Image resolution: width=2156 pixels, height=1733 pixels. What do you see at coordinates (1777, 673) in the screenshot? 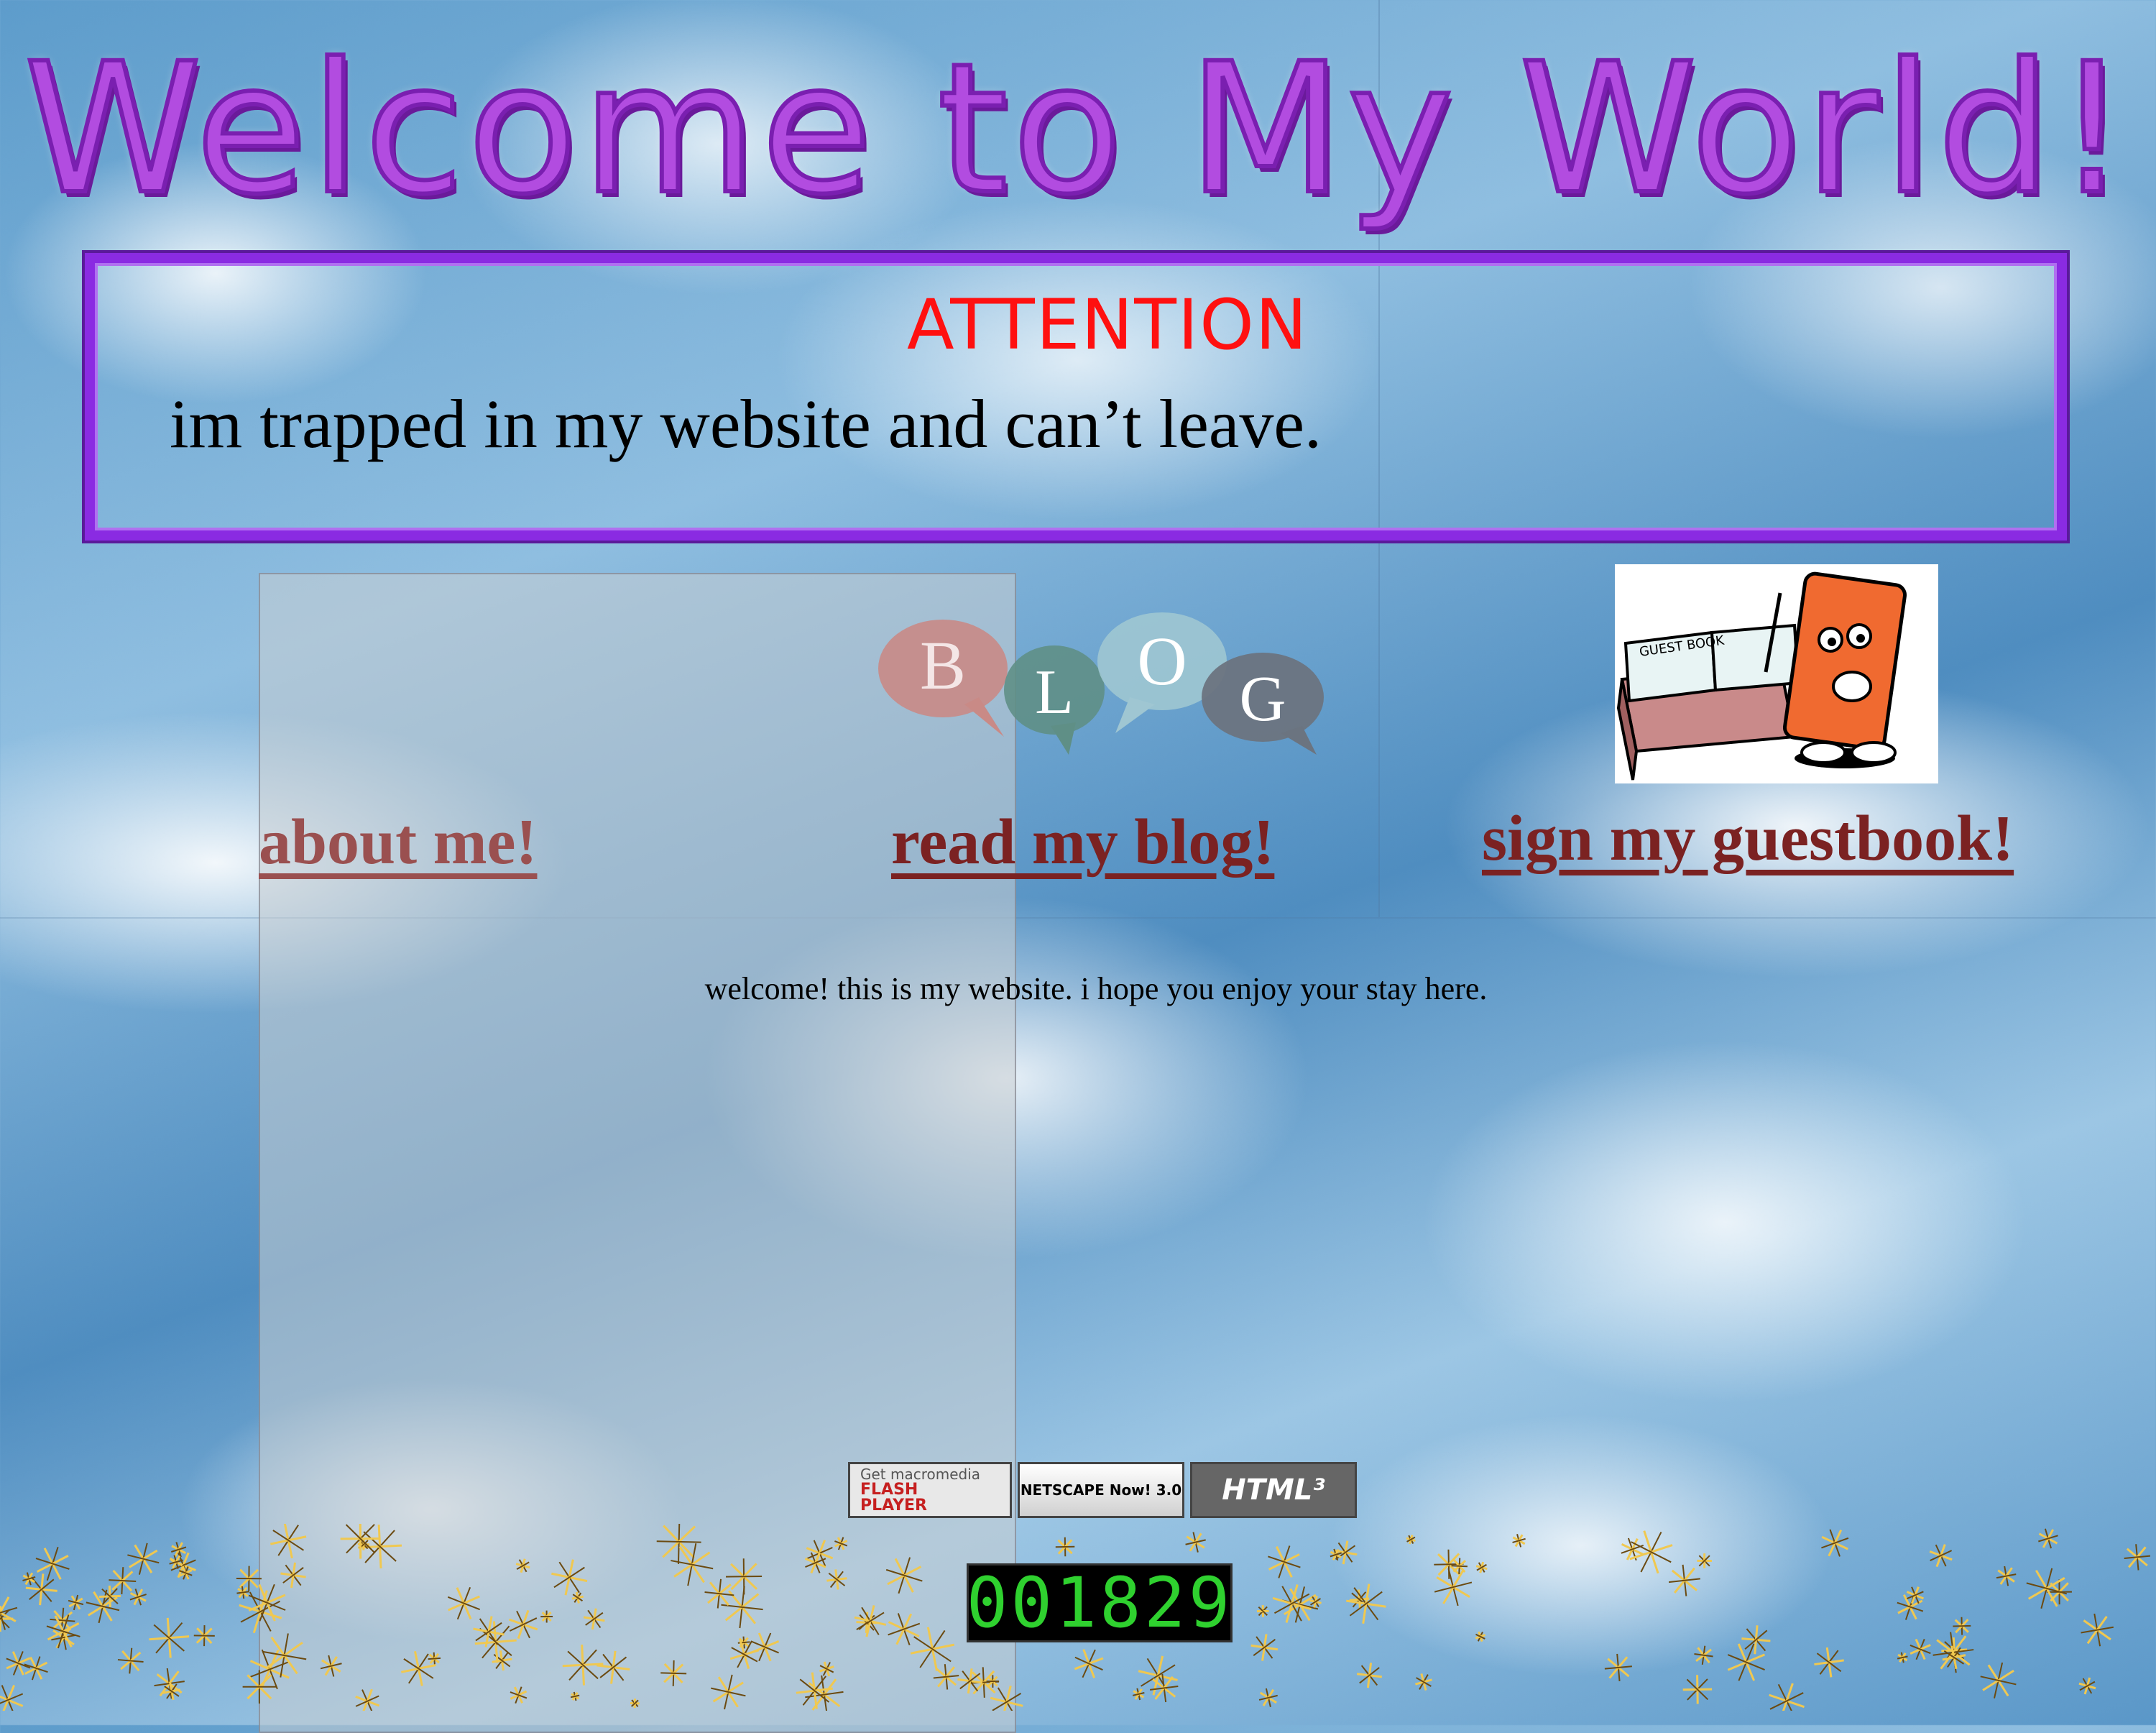
I see `guestbook-illustration: GUEST BOOK` at bounding box center [1777, 673].